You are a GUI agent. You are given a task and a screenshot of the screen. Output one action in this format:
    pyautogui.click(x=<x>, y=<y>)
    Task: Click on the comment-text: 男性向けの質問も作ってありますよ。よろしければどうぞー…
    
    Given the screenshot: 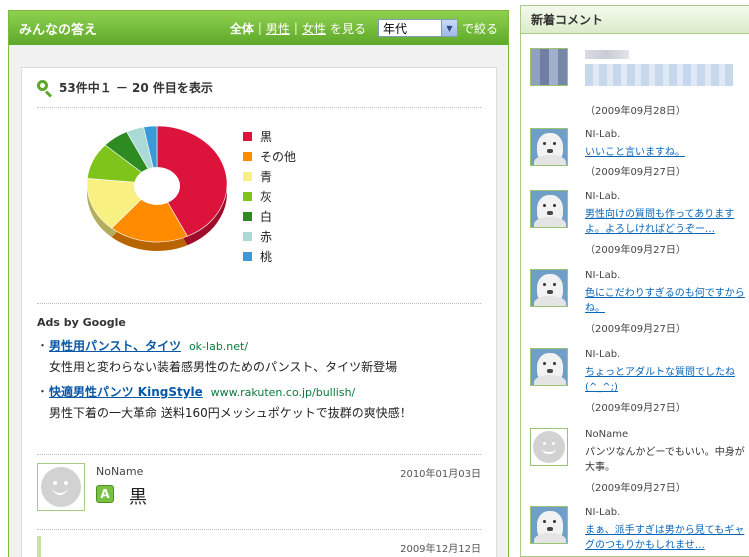 What is the action you would take?
    pyautogui.click(x=665, y=222)
    